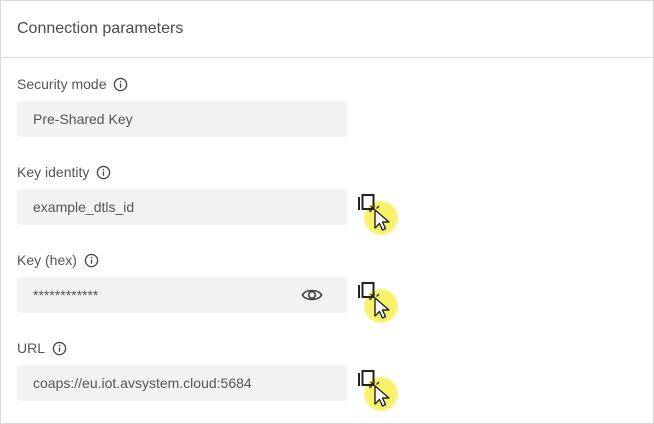  I want to click on url-label: URL, so click(31, 348).